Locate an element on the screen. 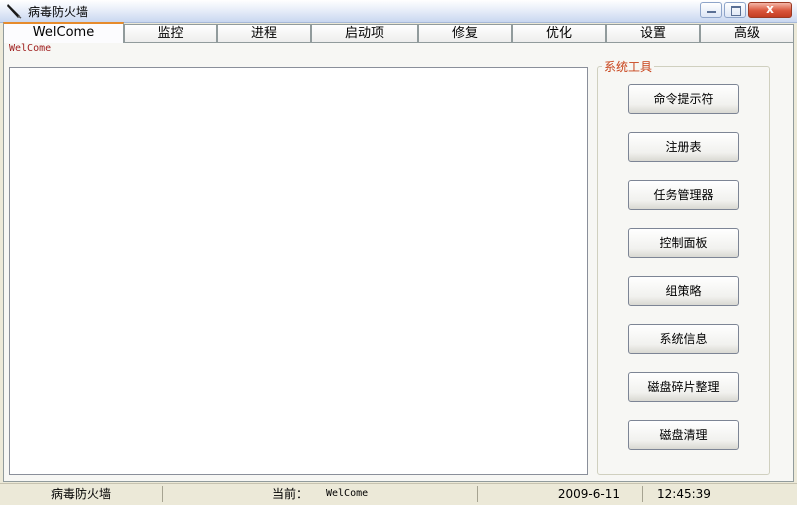 This screenshot has width=797, height=505. status-date: 2009-6-11 is located at coordinates (563, 494).